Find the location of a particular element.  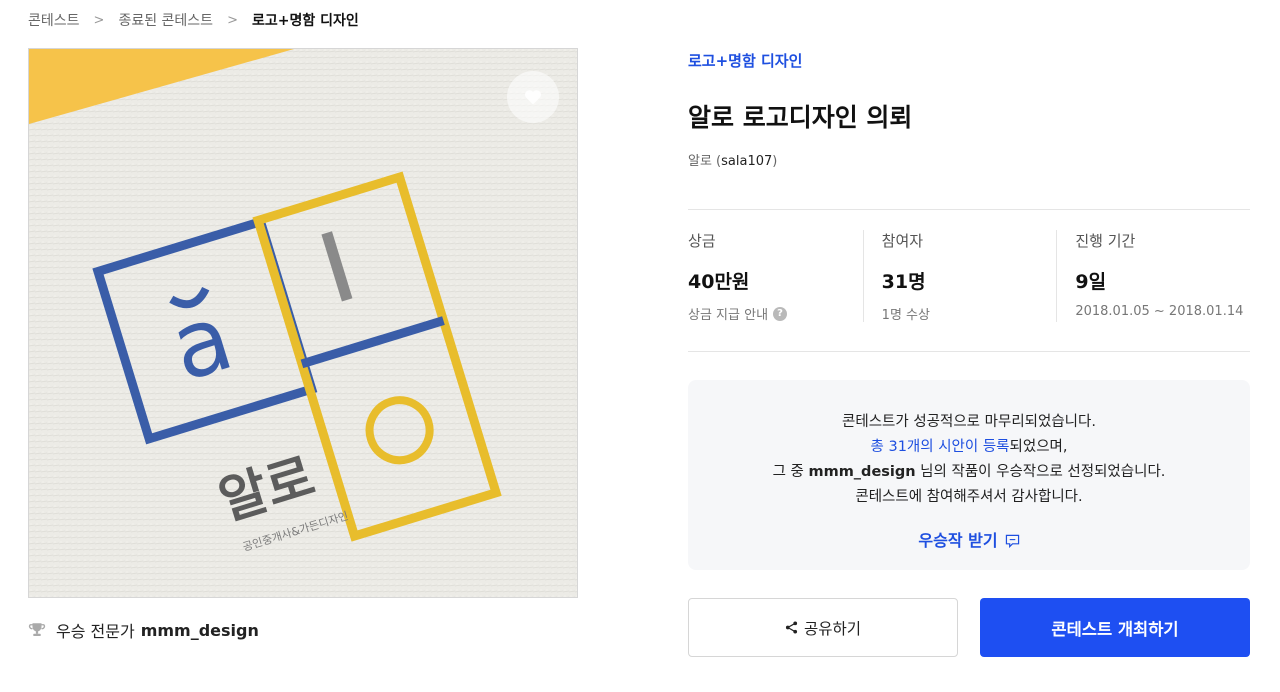

notice-line: 콘테스트가 성공적으로 마무리되었습니다. is located at coordinates (969, 422).